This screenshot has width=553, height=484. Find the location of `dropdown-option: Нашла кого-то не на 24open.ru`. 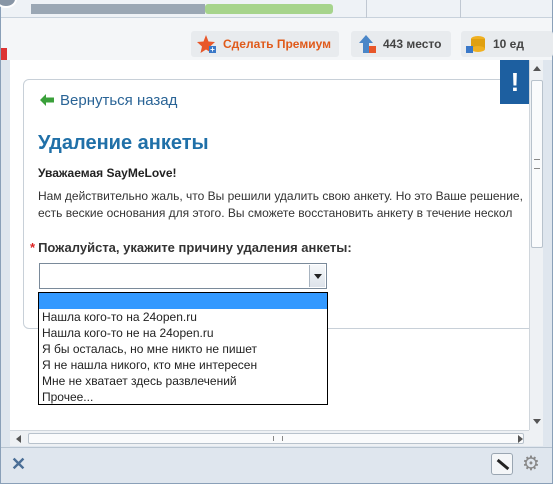

dropdown-option: Нашла кого-то не на 24open.ru is located at coordinates (183, 333).